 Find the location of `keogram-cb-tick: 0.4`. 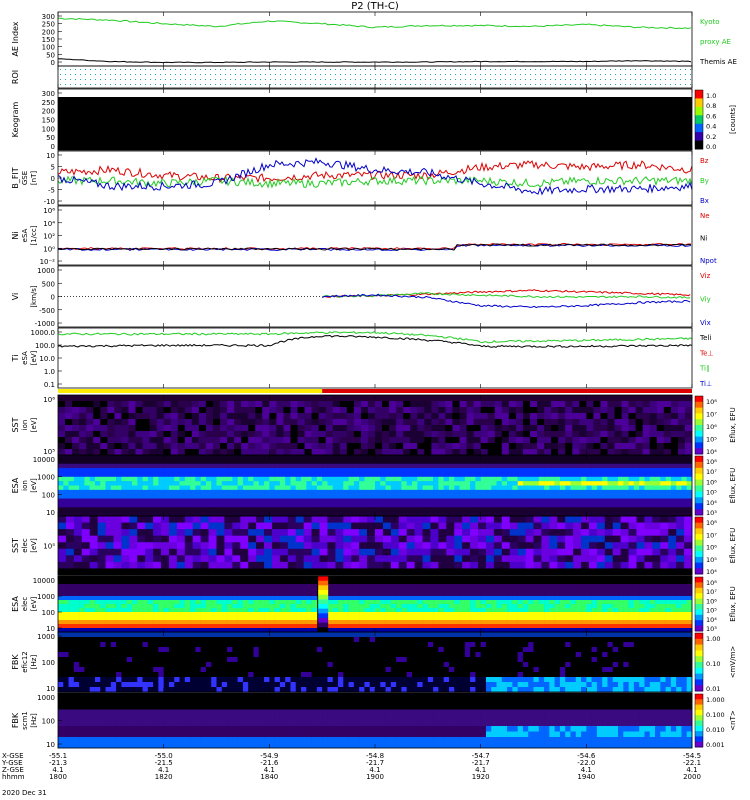

keogram-cb-tick: 0.4 is located at coordinates (711, 127).